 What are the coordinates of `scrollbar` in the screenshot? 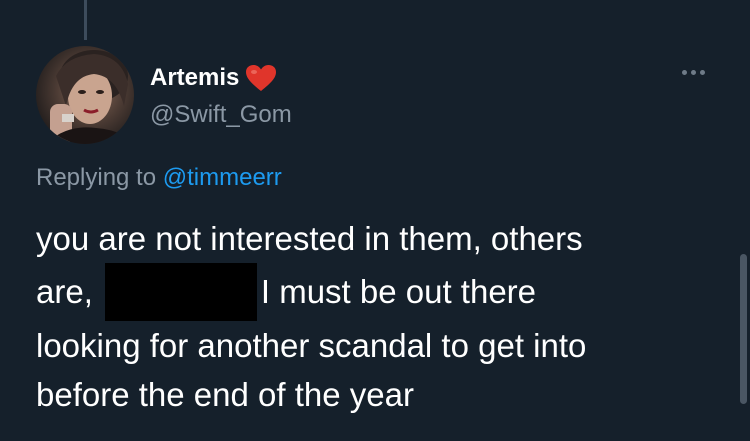 It's located at (743, 329).